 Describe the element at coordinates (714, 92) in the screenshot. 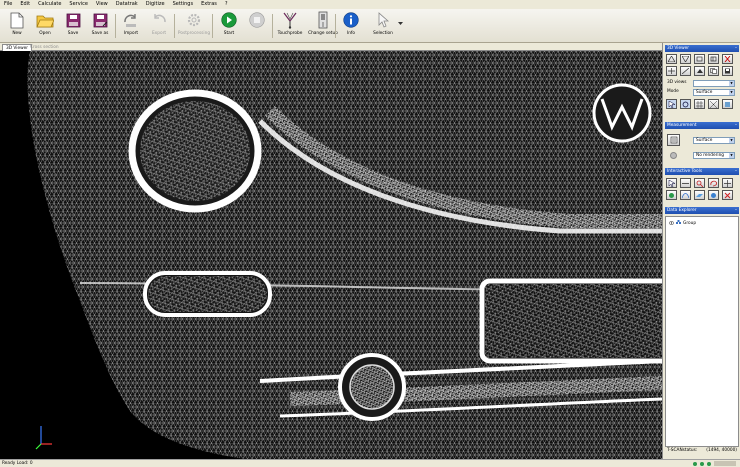

I see `mode-select: Surface ▼` at that location.